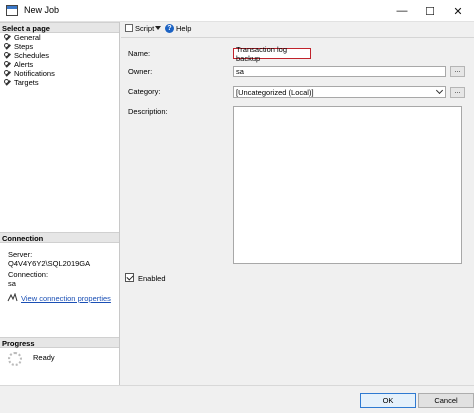 Image resolution: width=474 pixels, height=413 pixels. I want to click on window-title: New Job, so click(42, 10).